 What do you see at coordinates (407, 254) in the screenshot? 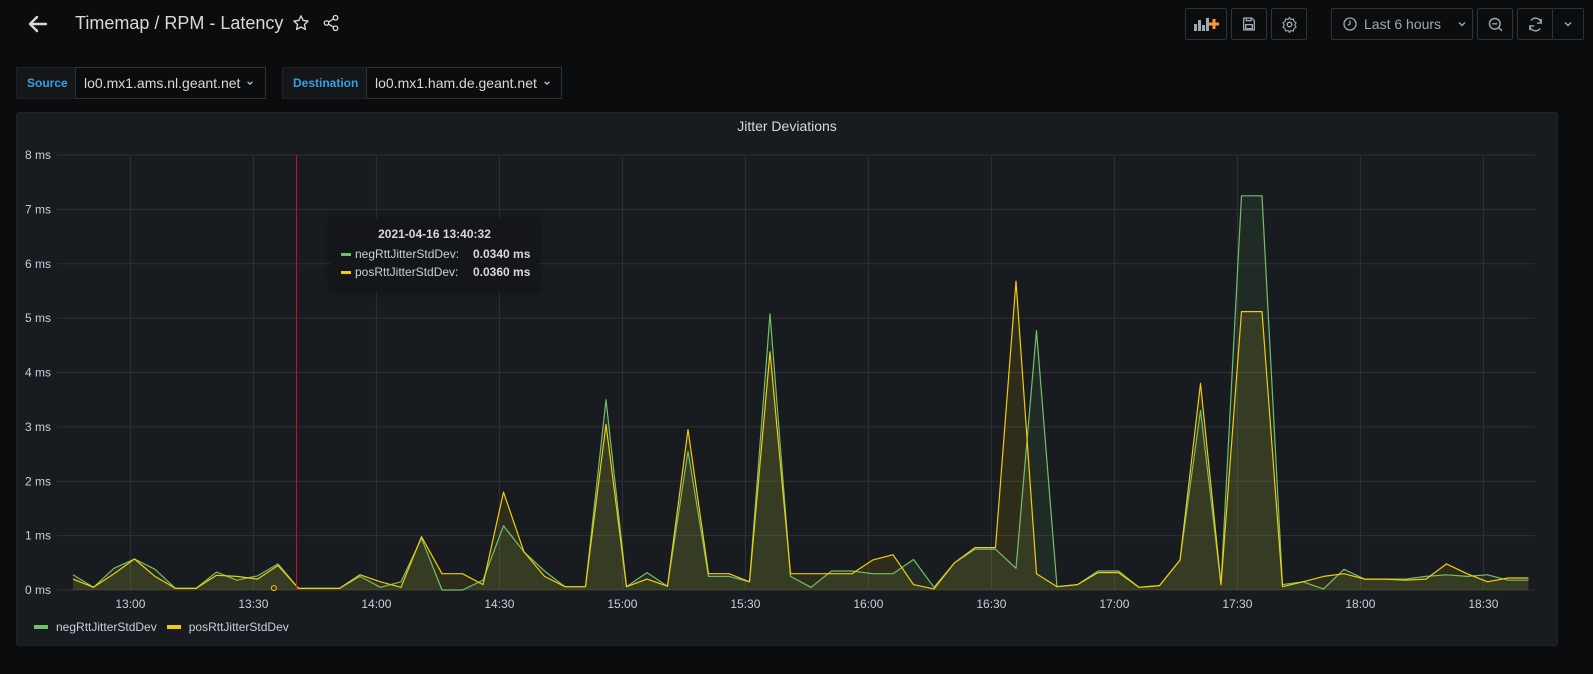
I see `tooltip-series-name: negRttJitterStdDev:` at bounding box center [407, 254].